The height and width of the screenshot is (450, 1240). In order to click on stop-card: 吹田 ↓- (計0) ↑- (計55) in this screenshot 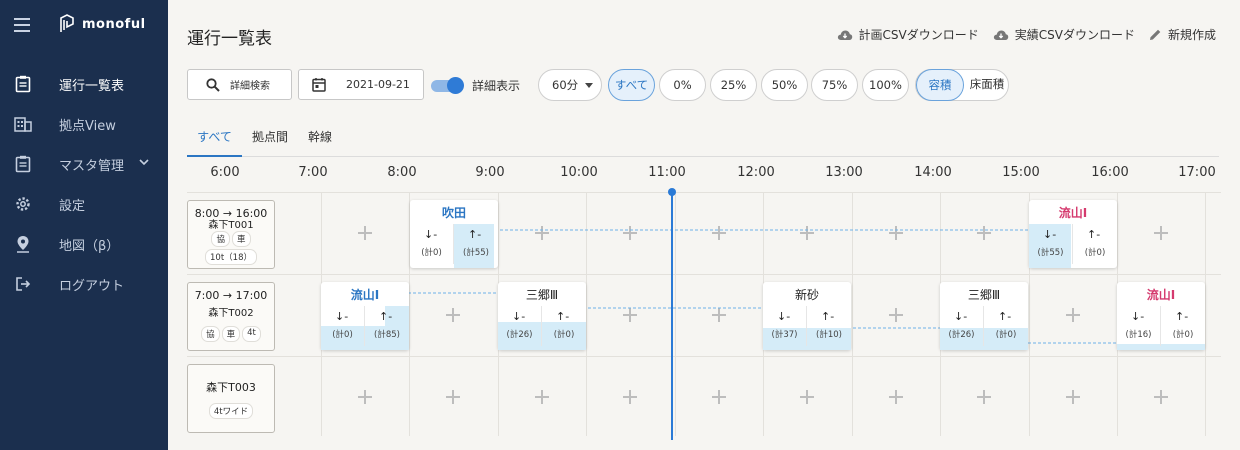, I will do `click(454, 234)`.